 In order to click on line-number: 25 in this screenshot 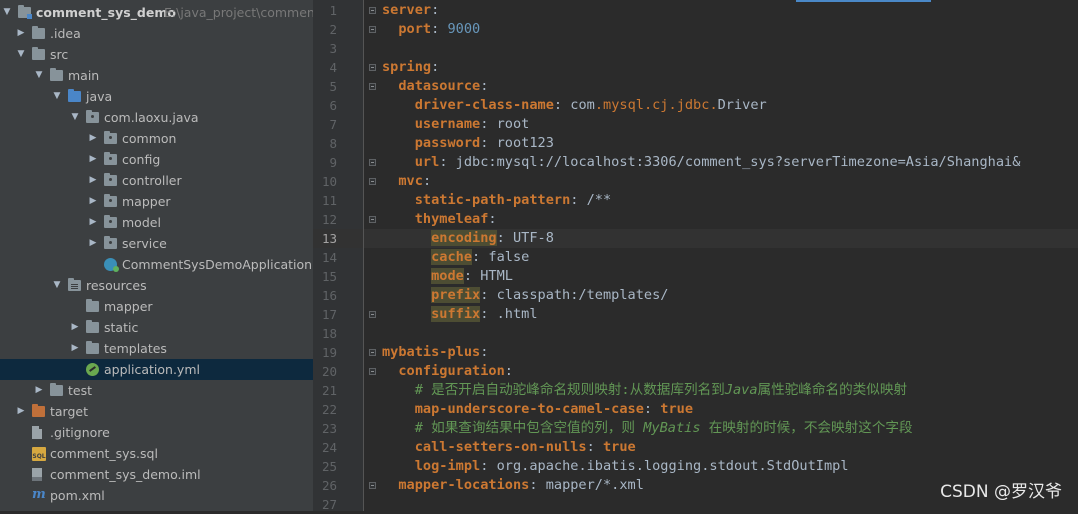, I will do `click(329, 466)`.